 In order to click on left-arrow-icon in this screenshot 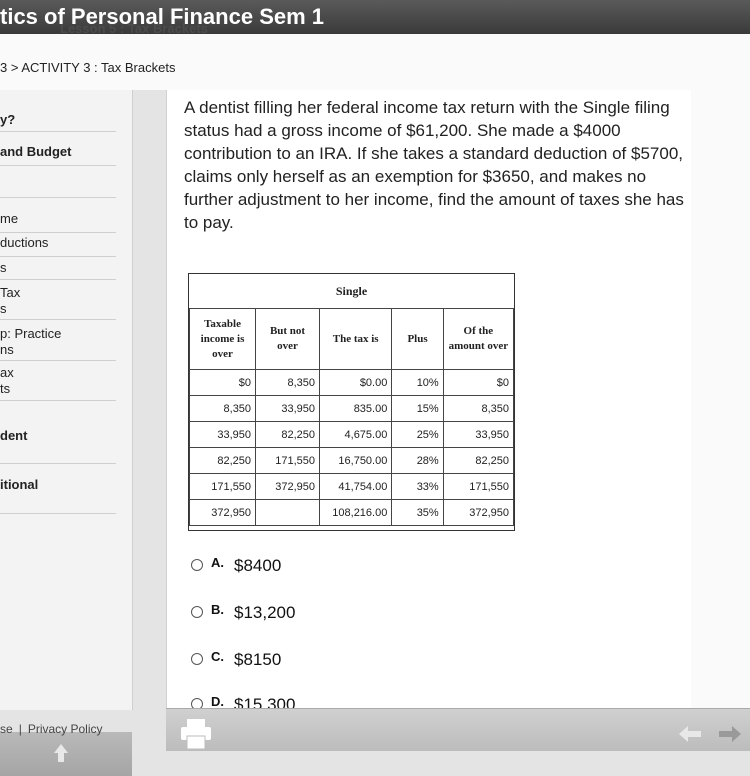, I will do `click(690, 734)`.